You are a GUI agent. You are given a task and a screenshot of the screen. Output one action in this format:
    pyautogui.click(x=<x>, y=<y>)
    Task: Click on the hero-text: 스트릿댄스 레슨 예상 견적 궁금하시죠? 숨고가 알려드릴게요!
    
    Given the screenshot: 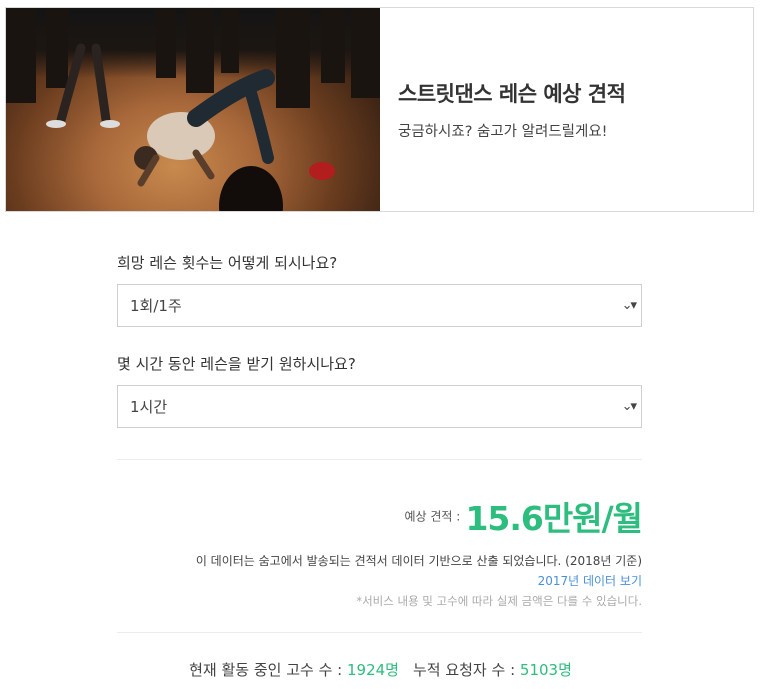 What is the action you would take?
    pyautogui.click(x=503, y=109)
    